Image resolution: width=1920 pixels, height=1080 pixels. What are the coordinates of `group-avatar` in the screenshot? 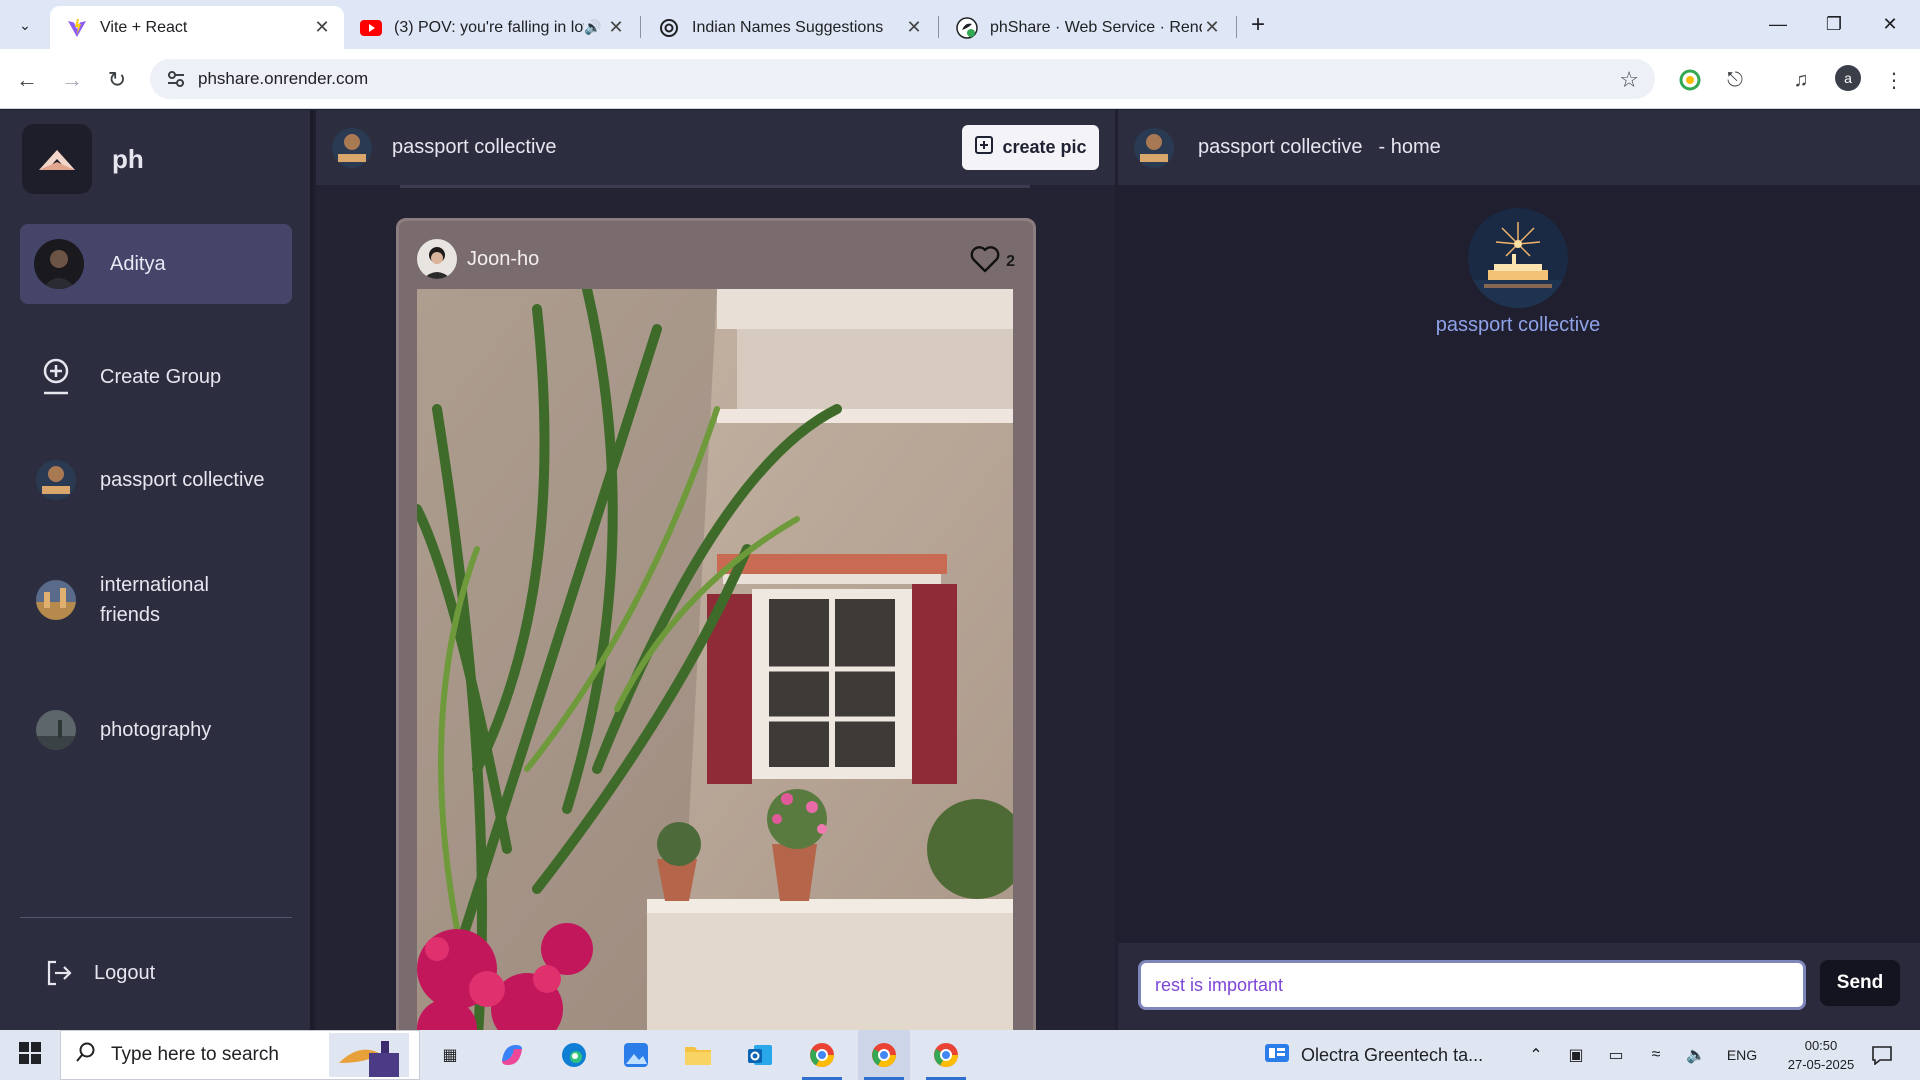 It's located at (1518, 258).